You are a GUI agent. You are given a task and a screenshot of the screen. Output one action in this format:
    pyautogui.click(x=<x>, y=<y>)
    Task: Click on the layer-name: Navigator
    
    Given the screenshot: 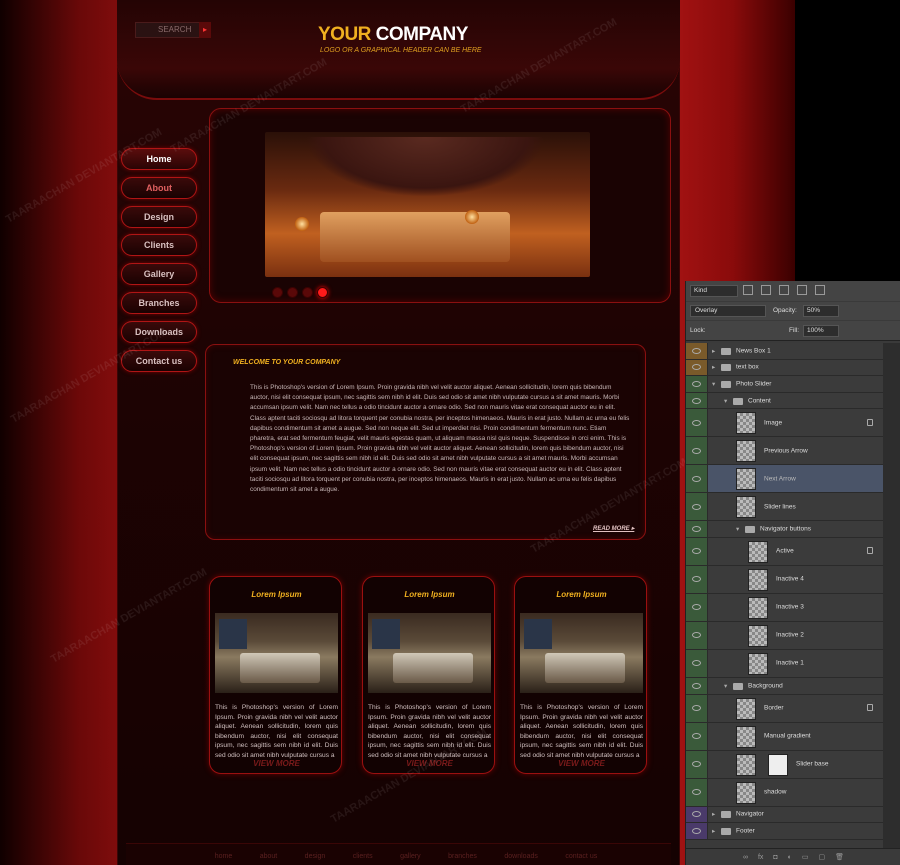 What is the action you would take?
    pyautogui.click(x=750, y=814)
    